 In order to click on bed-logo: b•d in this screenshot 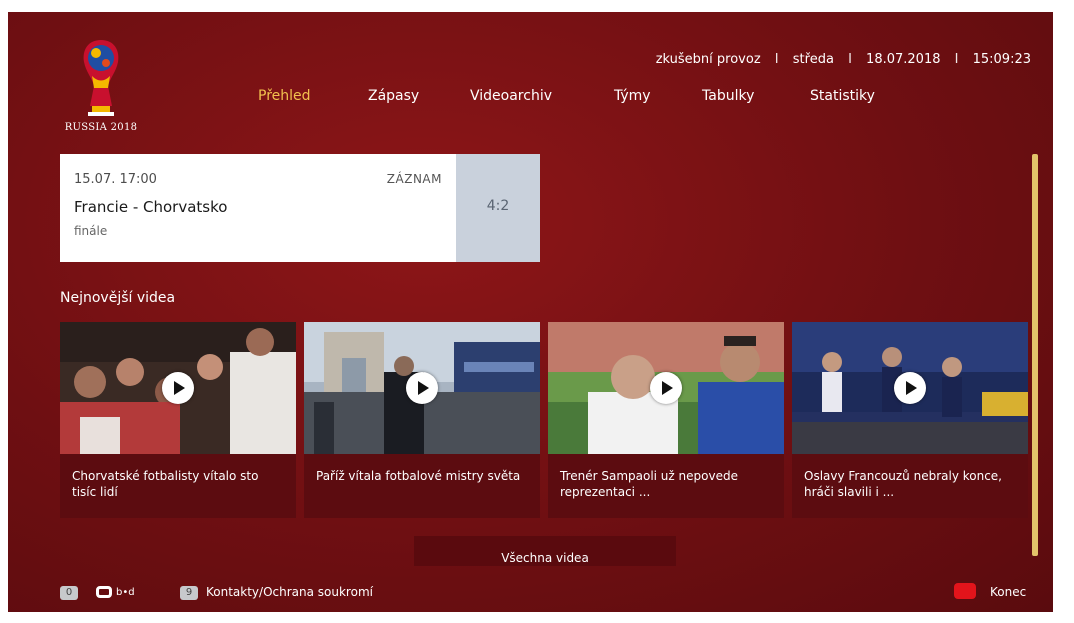, I will do `click(115, 592)`.